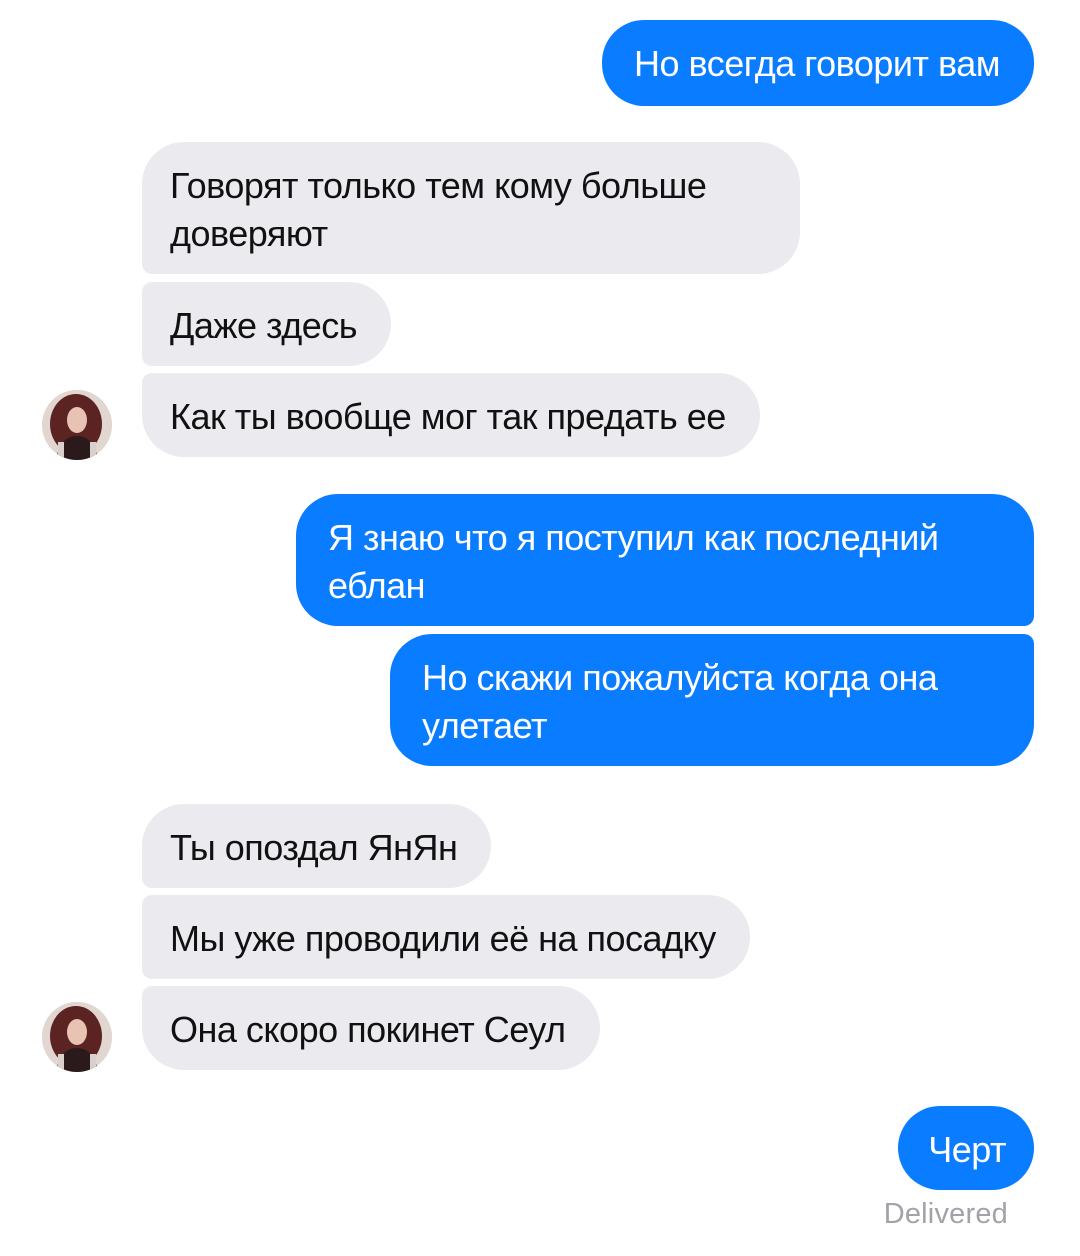 This screenshot has height=1256, width=1080. Describe the element at coordinates (446, 937) in the screenshot. I see `message-bubble-incoming: Мы уже проводили её на посадку` at that location.